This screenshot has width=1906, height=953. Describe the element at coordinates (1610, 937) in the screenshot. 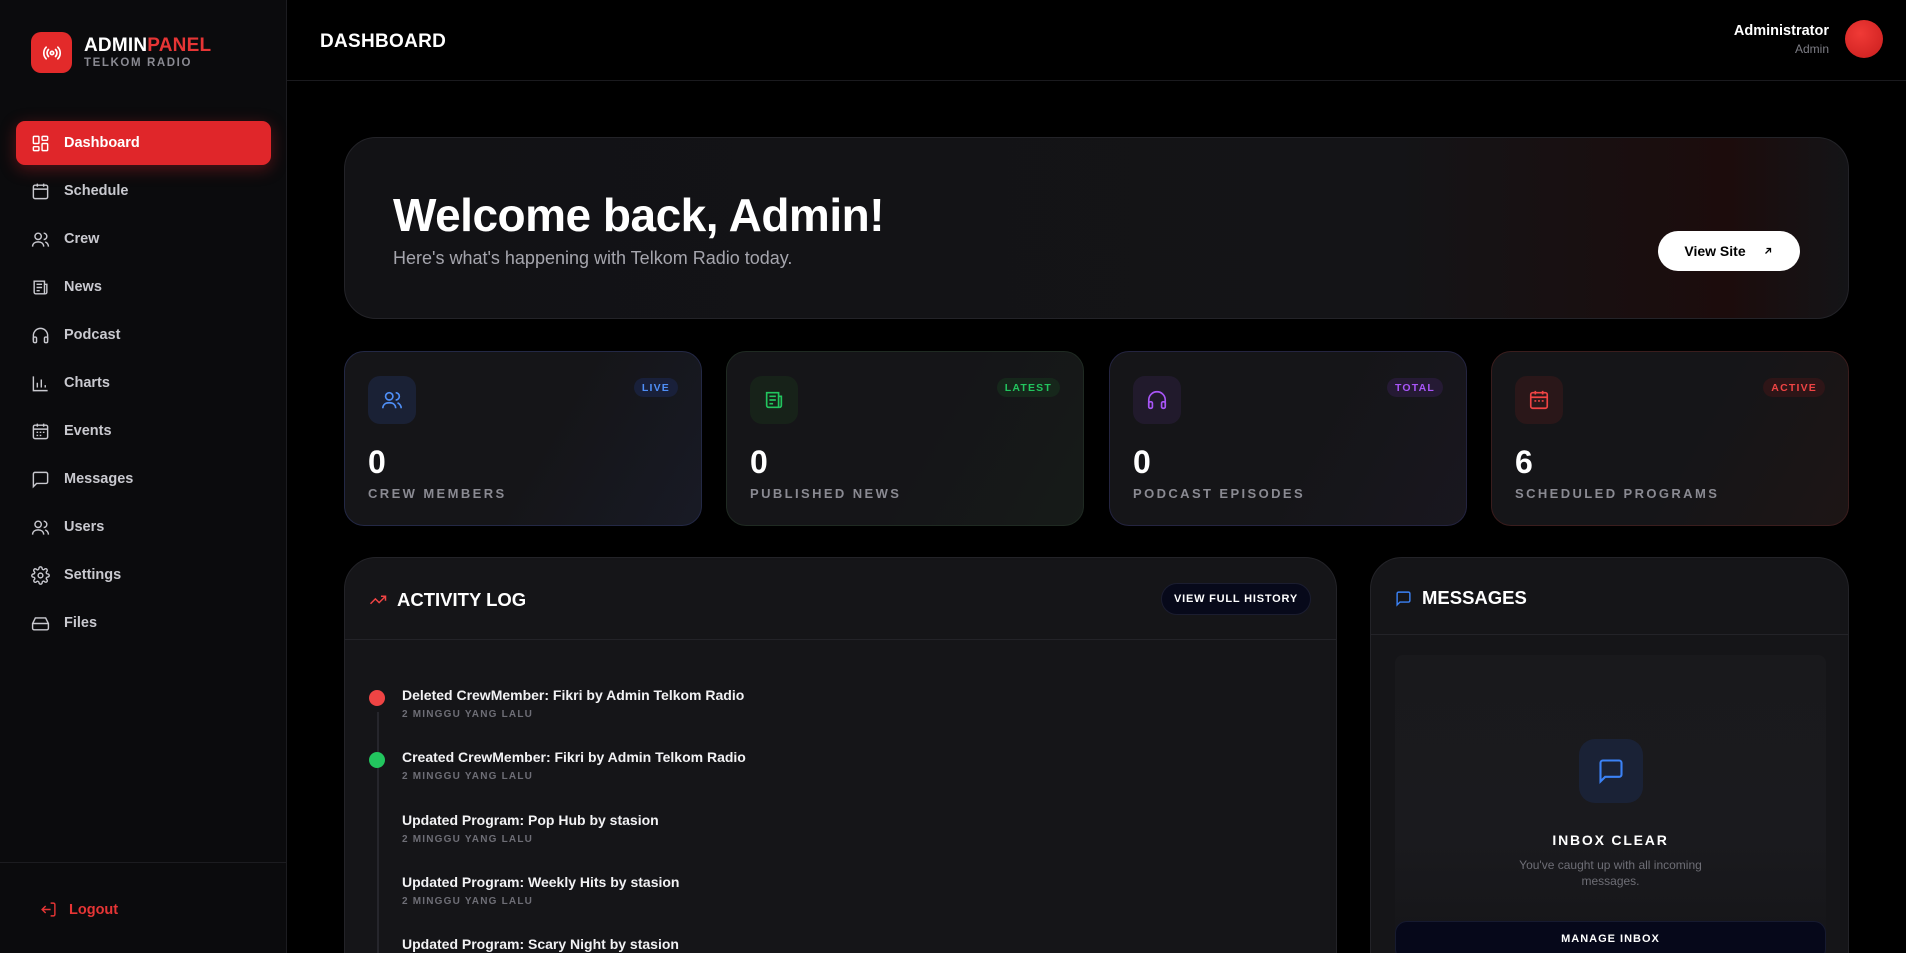

I see `manage-inbox-button: MANAGE INBOX` at that location.